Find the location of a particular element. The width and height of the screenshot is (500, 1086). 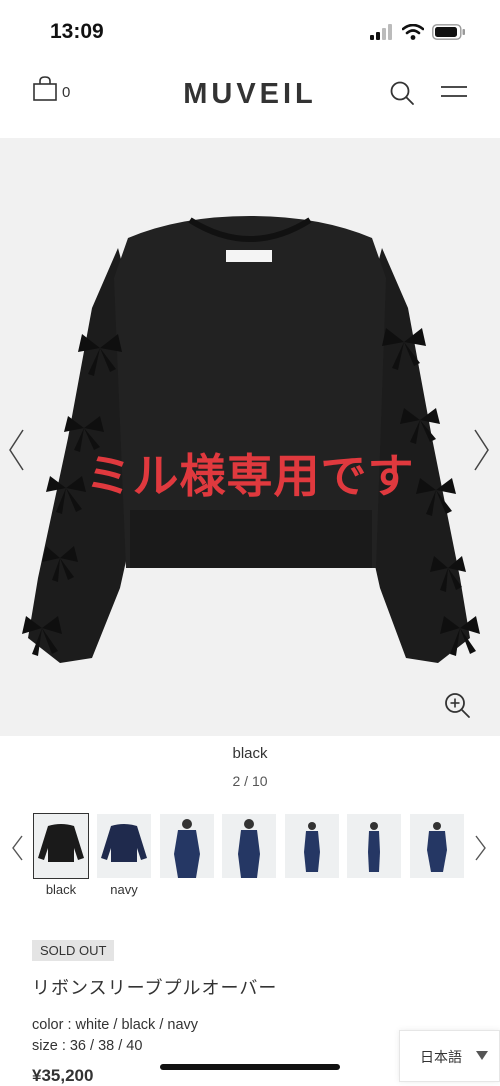

status-time: 13:09 is located at coordinates (77, 31).